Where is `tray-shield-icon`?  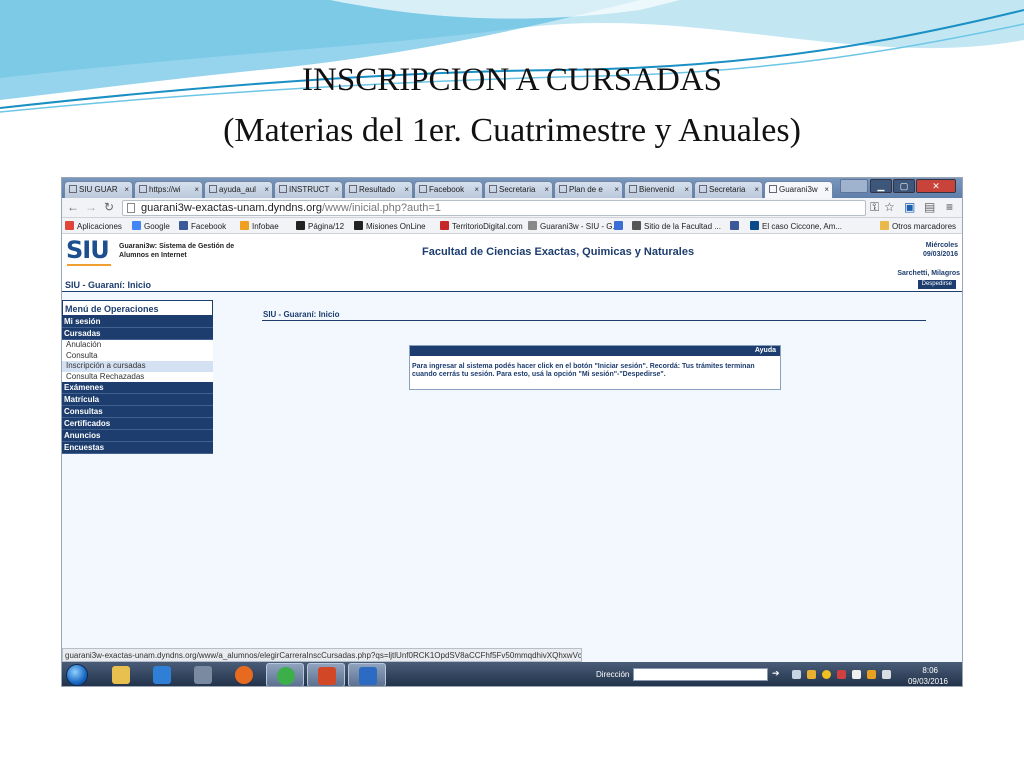 tray-shield-icon is located at coordinates (811, 674).